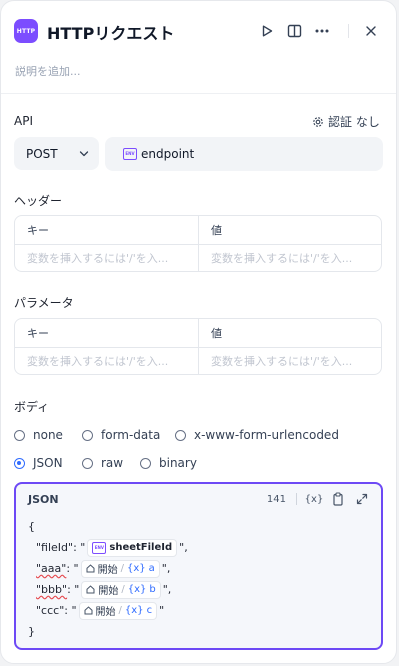 The height and width of the screenshot is (666, 399). Describe the element at coordinates (354, 122) in the screenshot. I see `auth-label: 認証 なし` at that location.